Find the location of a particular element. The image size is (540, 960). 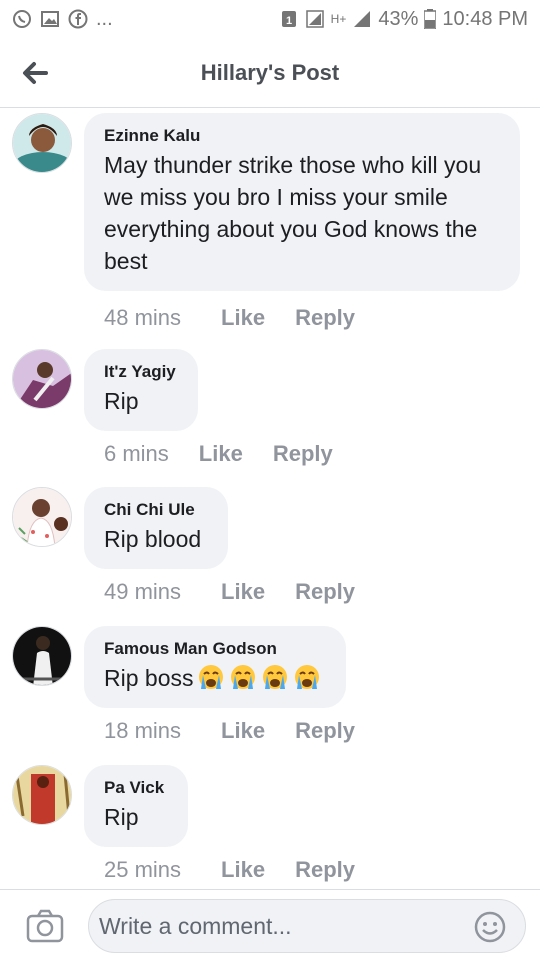

comment-actions: 49 mins Like Reply is located at coordinates (229, 592).